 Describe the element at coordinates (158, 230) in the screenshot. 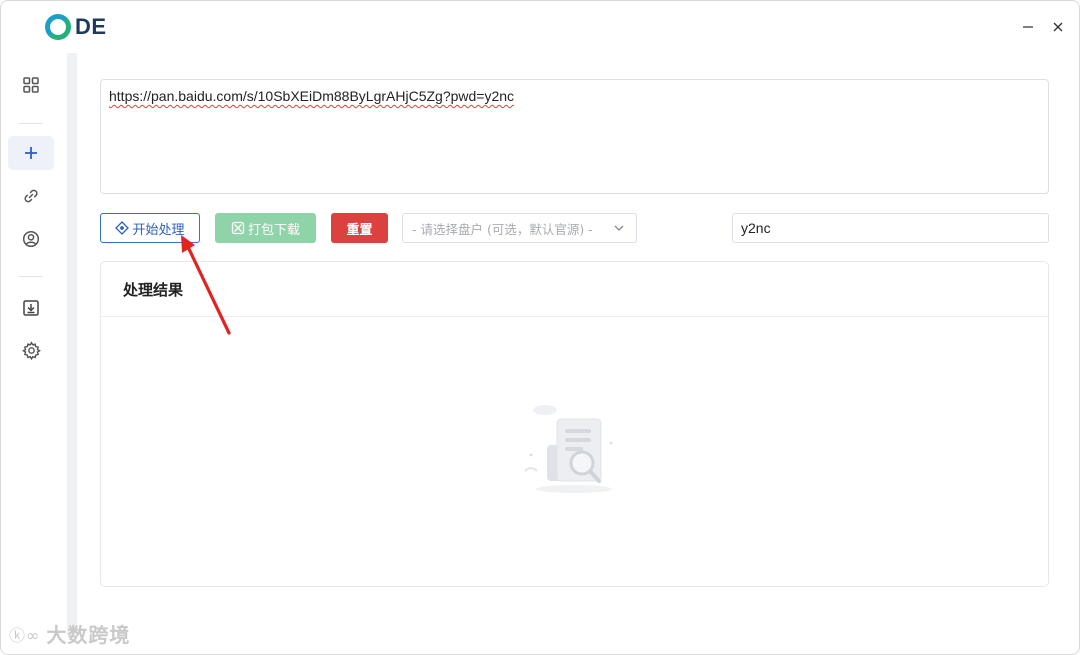

I see `start-process-label: 开始处理` at that location.